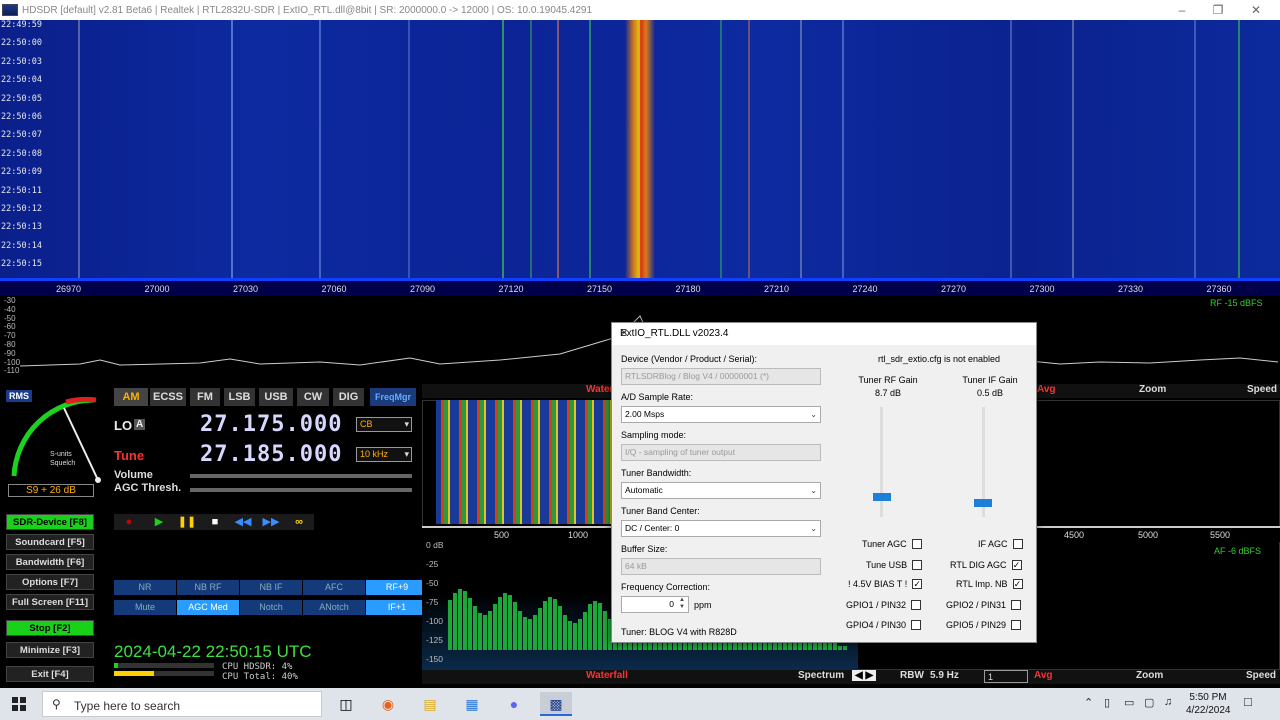 The image size is (1280, 720). What do you see at coordinates (1208, 704) in the screenshot?
I see `system-clock: 5:50 PM 4/22/2024` at bounding box center [1208, 704].